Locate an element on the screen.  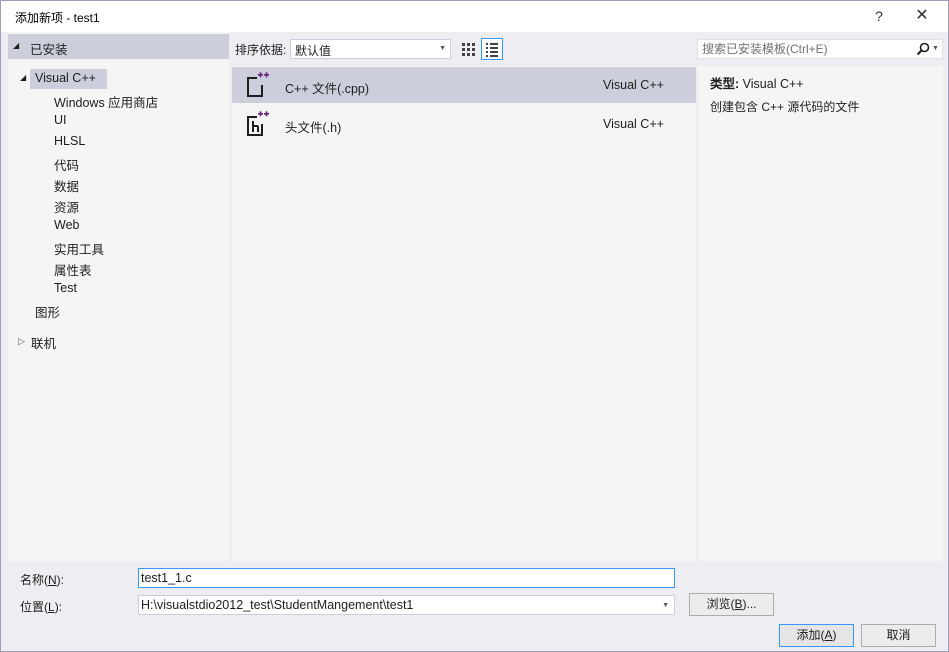
template-search-box: ▼ is located at coordinates (820, 49).